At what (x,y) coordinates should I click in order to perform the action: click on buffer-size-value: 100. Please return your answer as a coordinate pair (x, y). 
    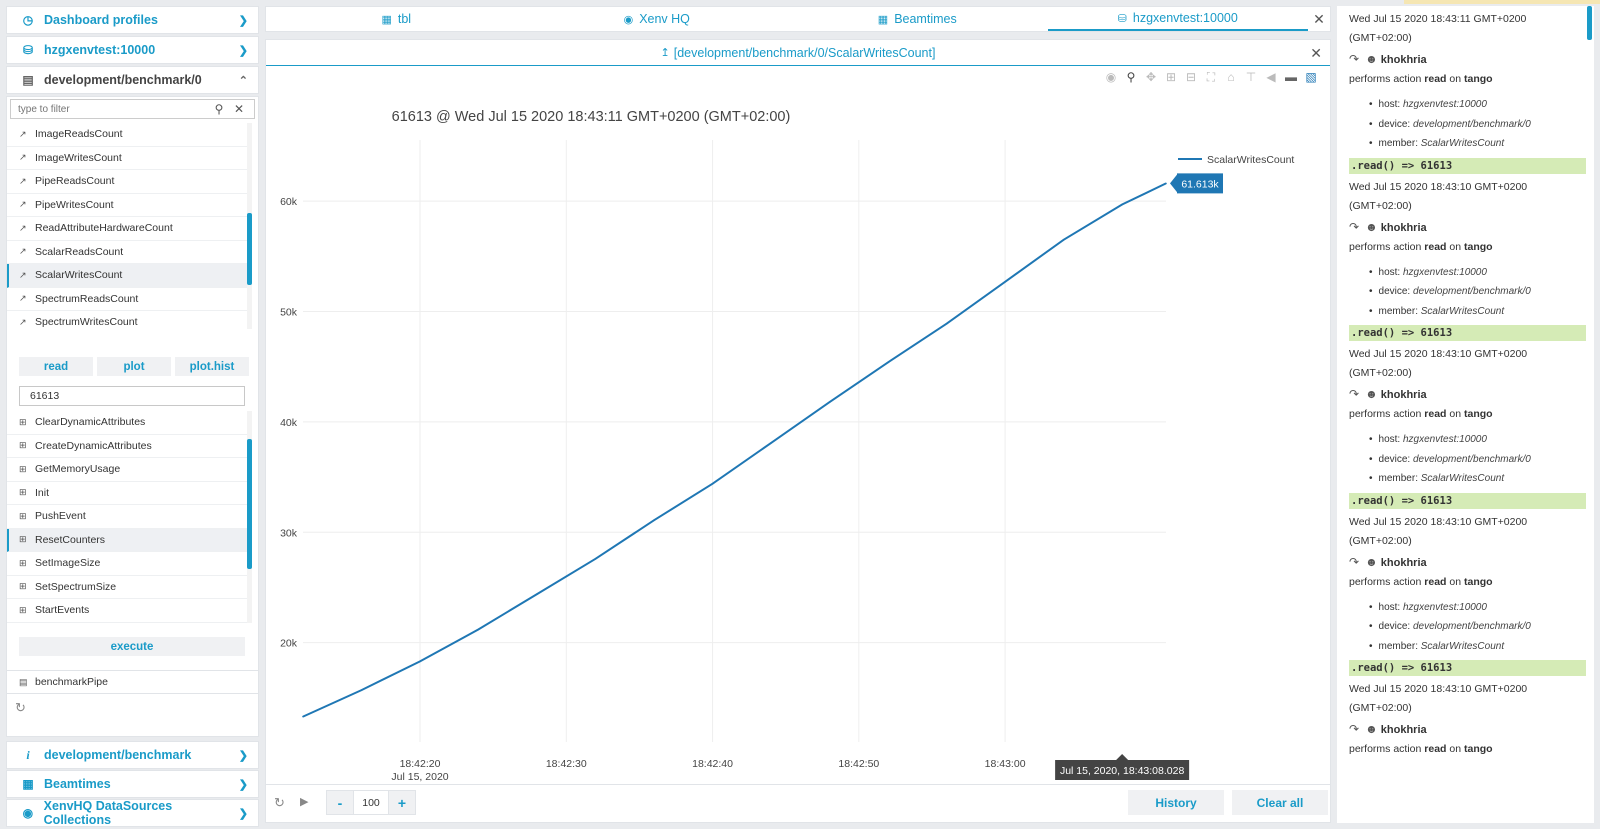
    Looking at the image, I should click on (371, 802).